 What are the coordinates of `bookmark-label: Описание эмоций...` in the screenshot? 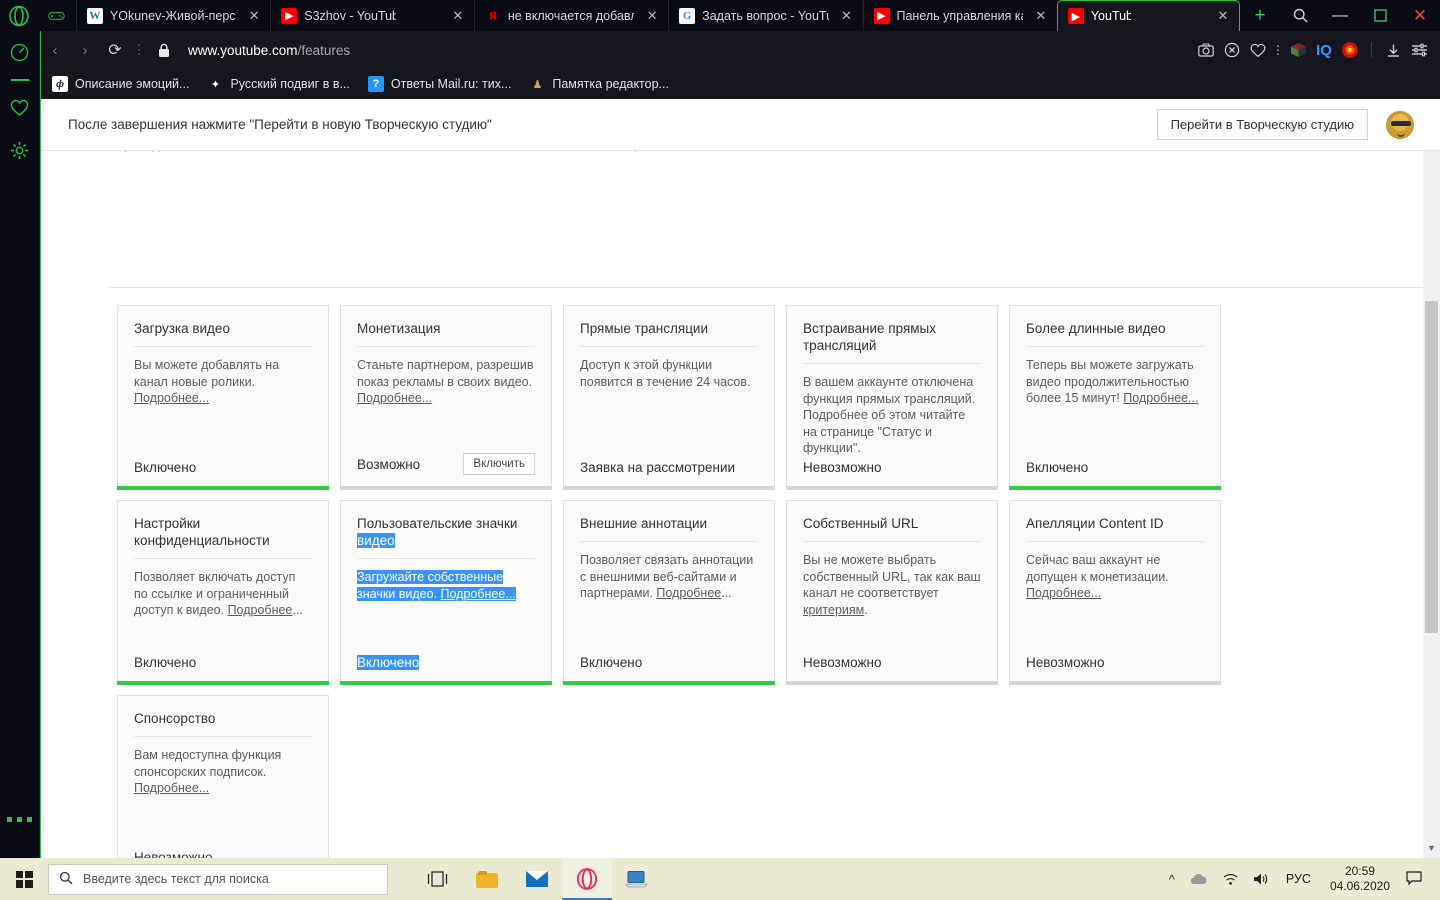 It's located at (132, 84).